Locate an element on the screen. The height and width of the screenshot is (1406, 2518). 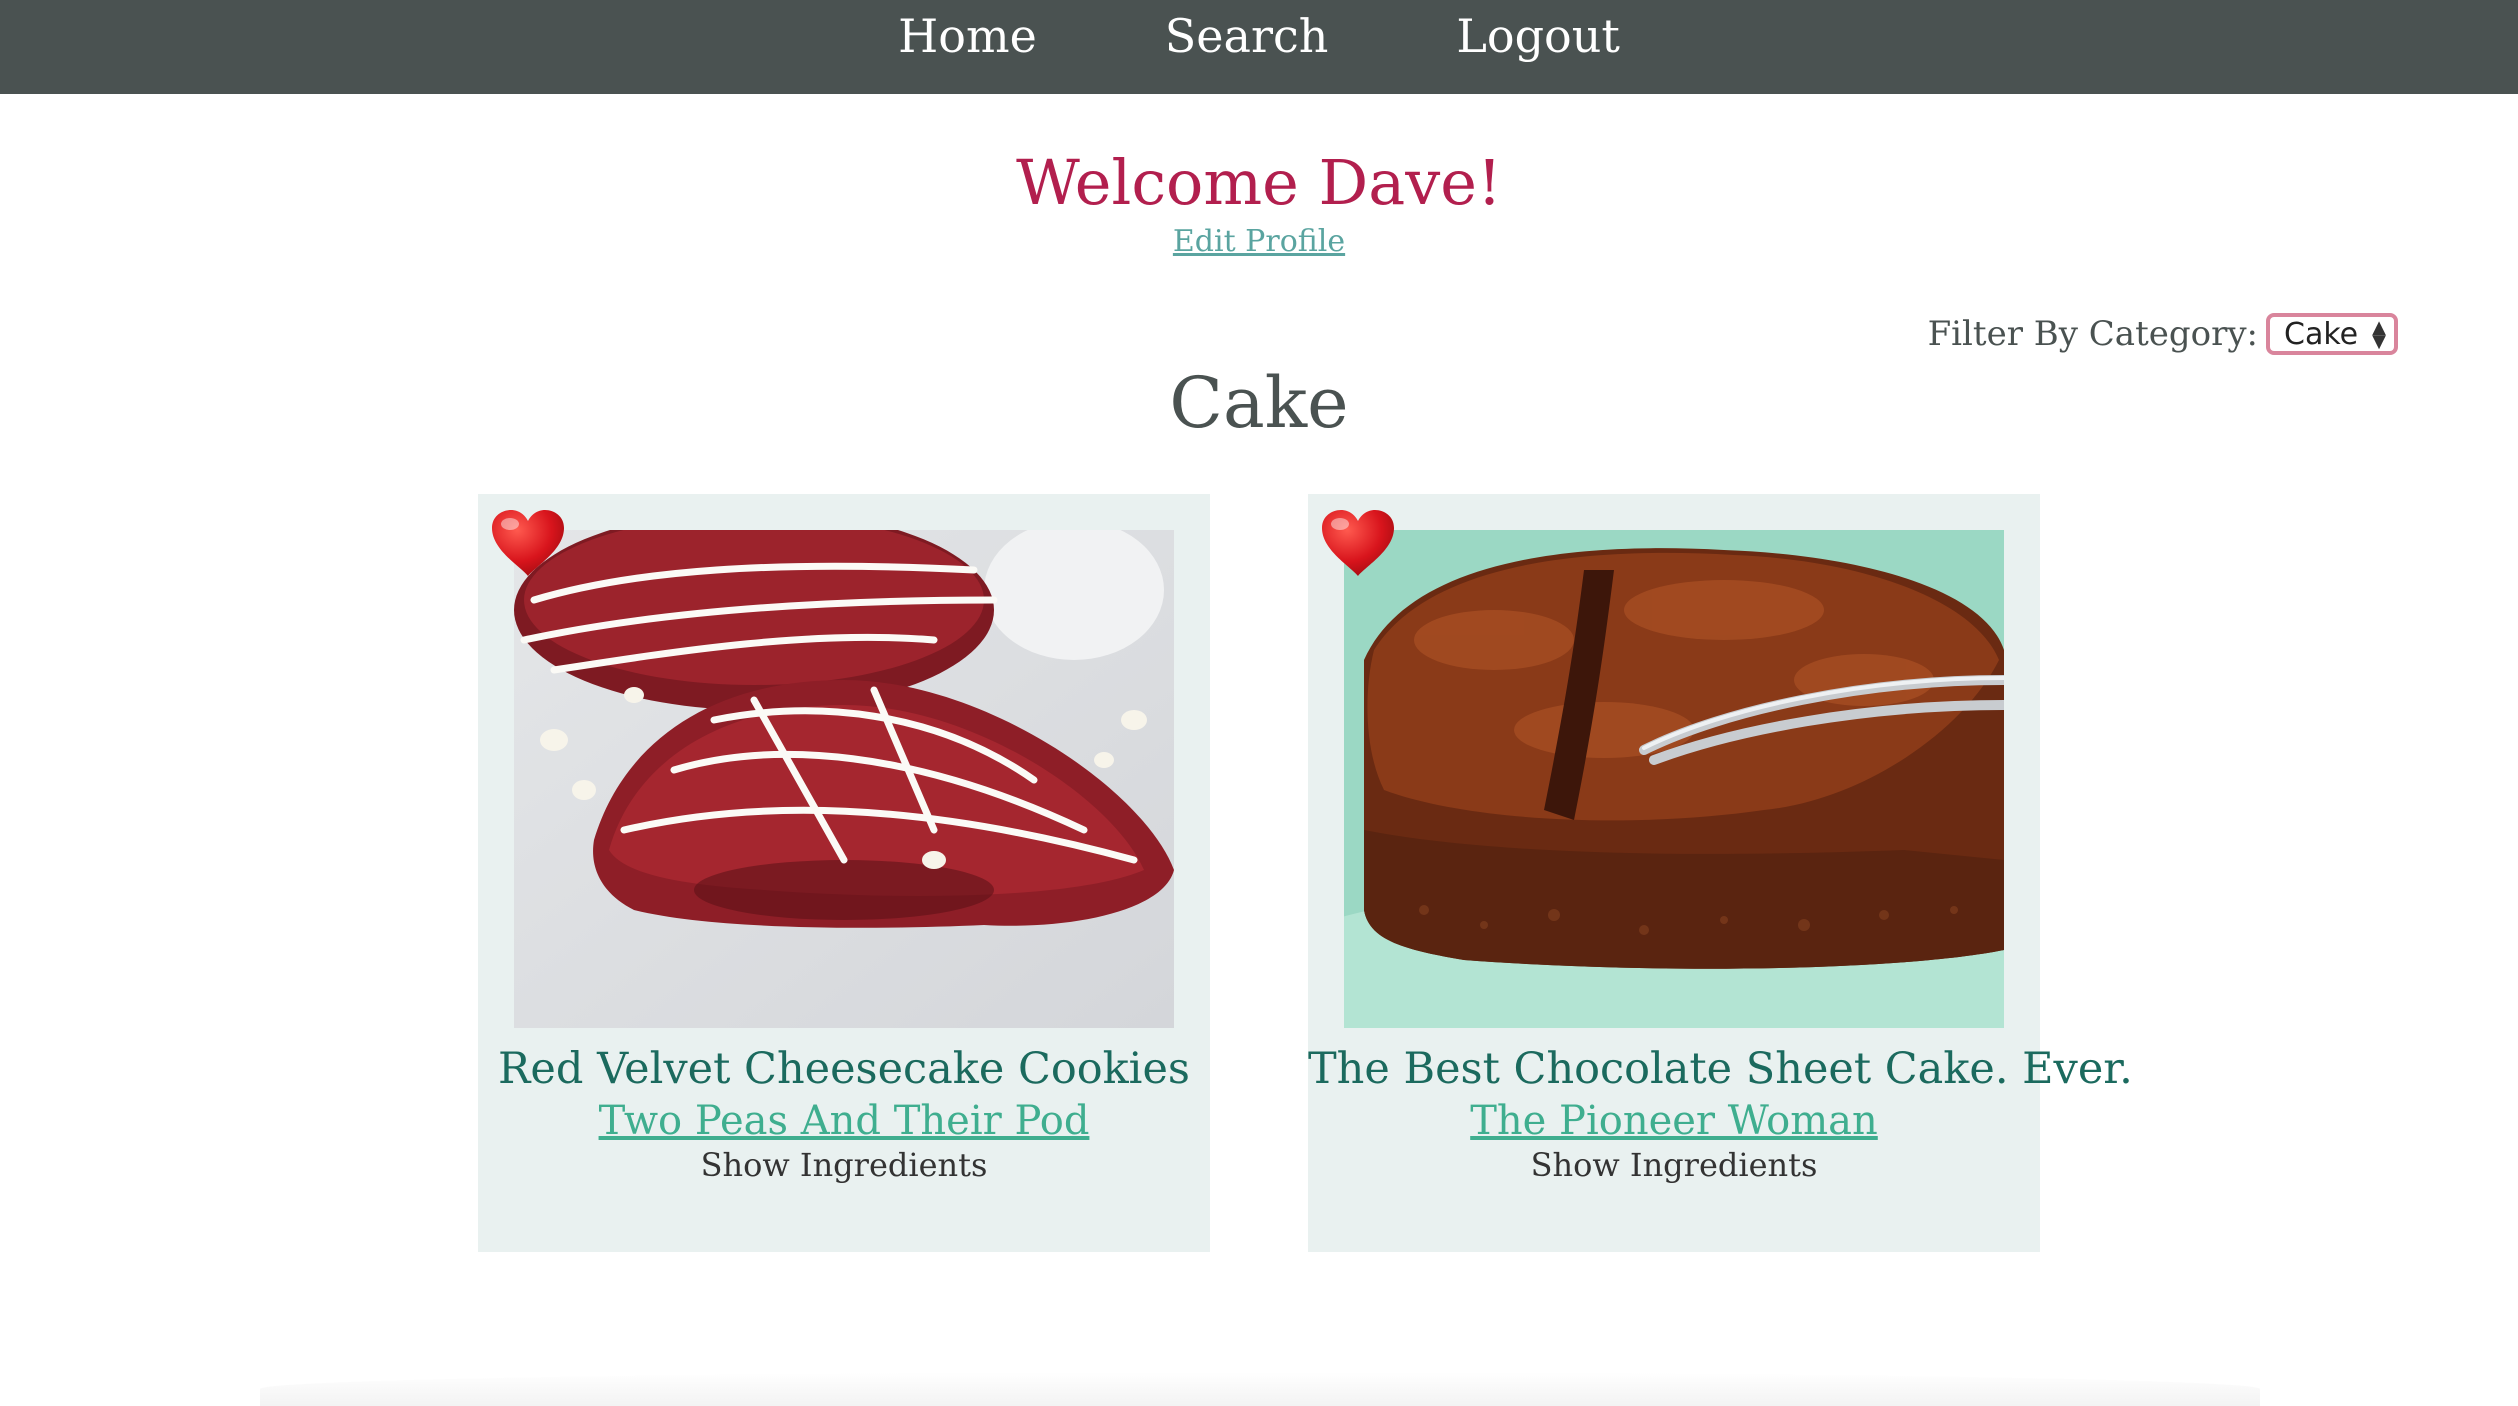
category-heading: Cake is located at coordinates (1259, 403).